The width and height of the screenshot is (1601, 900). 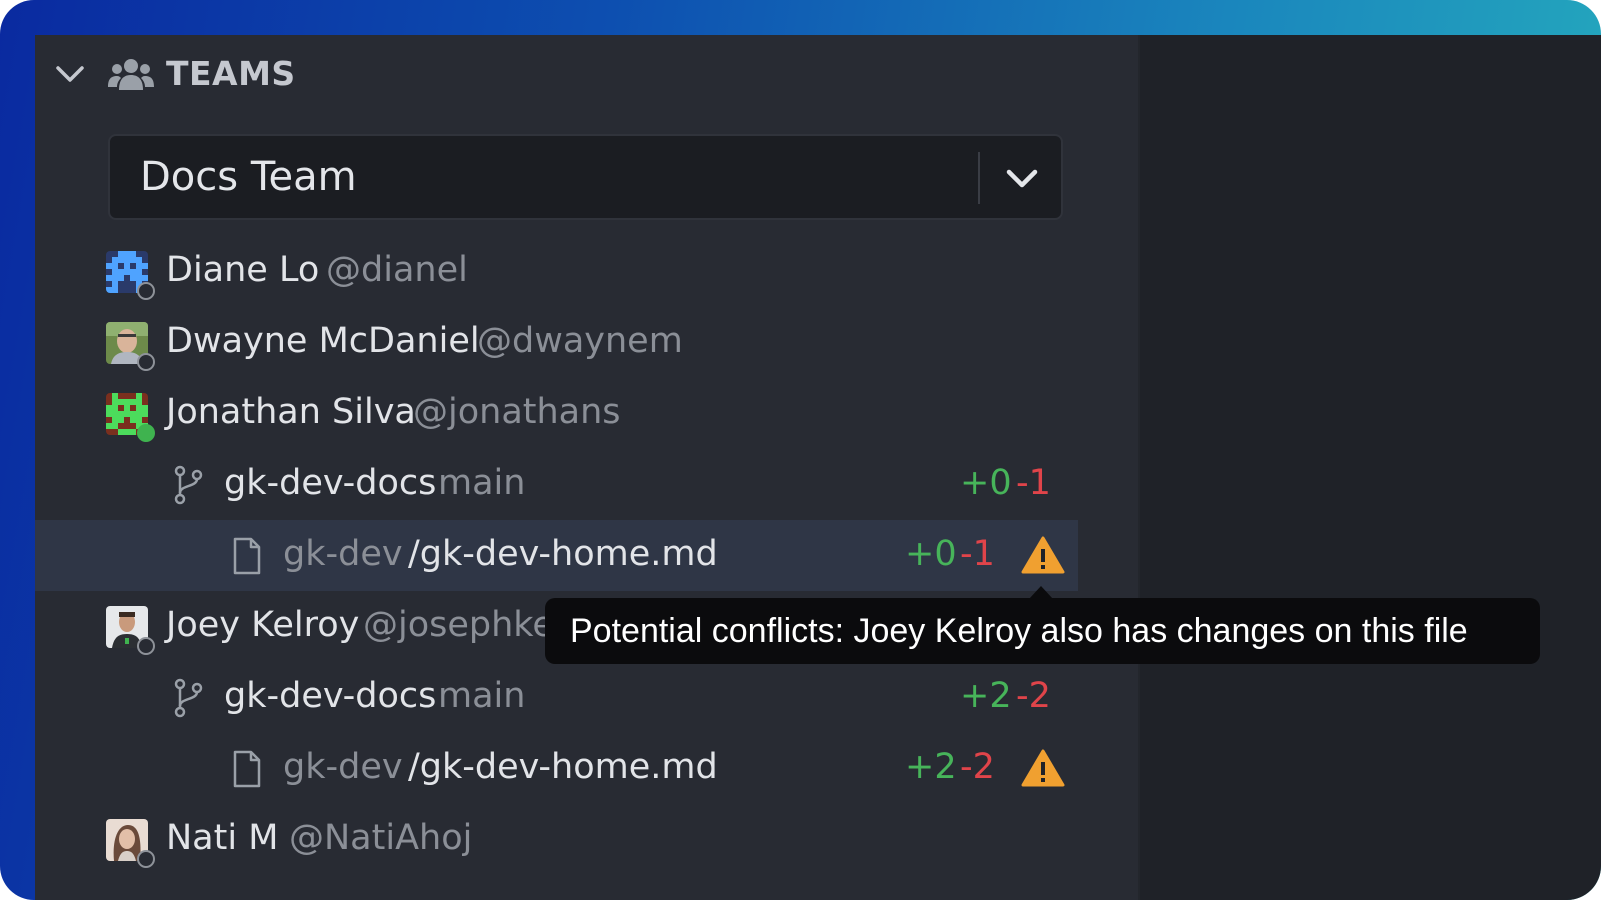 I want to click on member-row-diane: Diane Lo @dianel, so click(x=586, y=271).